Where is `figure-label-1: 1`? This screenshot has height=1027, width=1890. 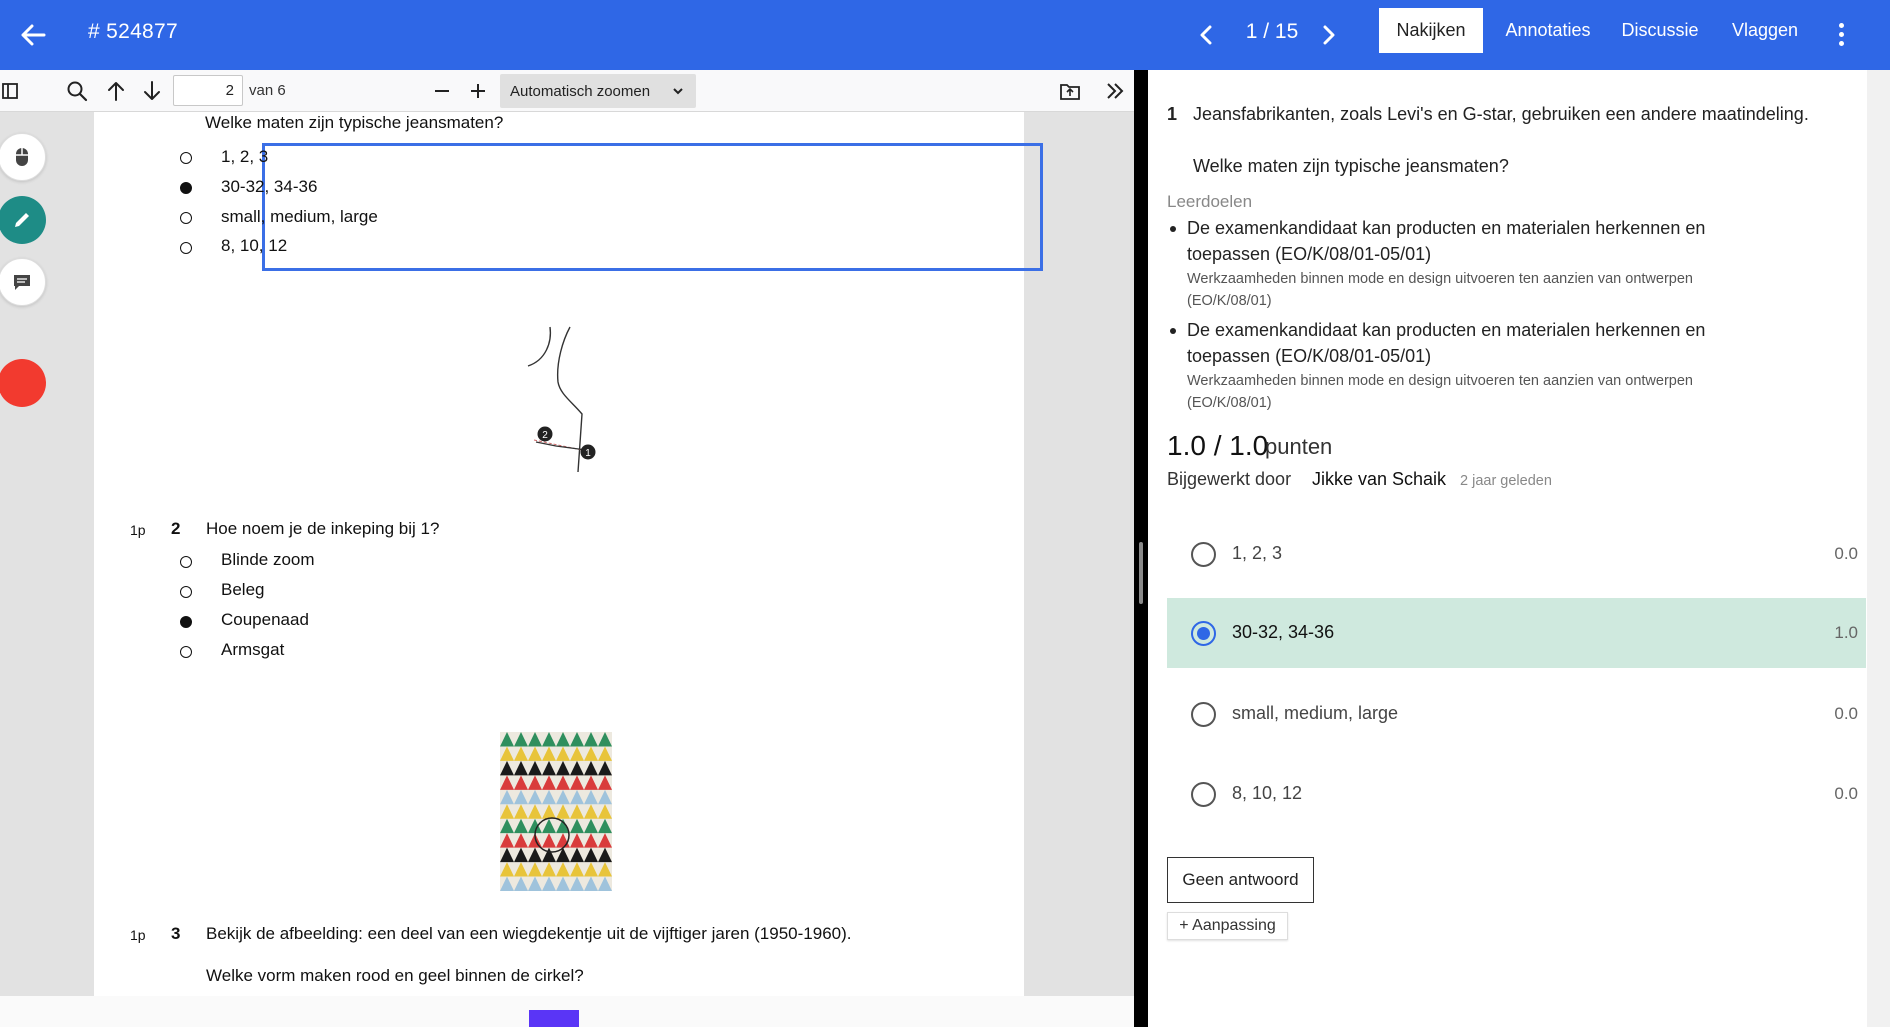
figure-label-1: 1 is located at coordinates (588, 453).